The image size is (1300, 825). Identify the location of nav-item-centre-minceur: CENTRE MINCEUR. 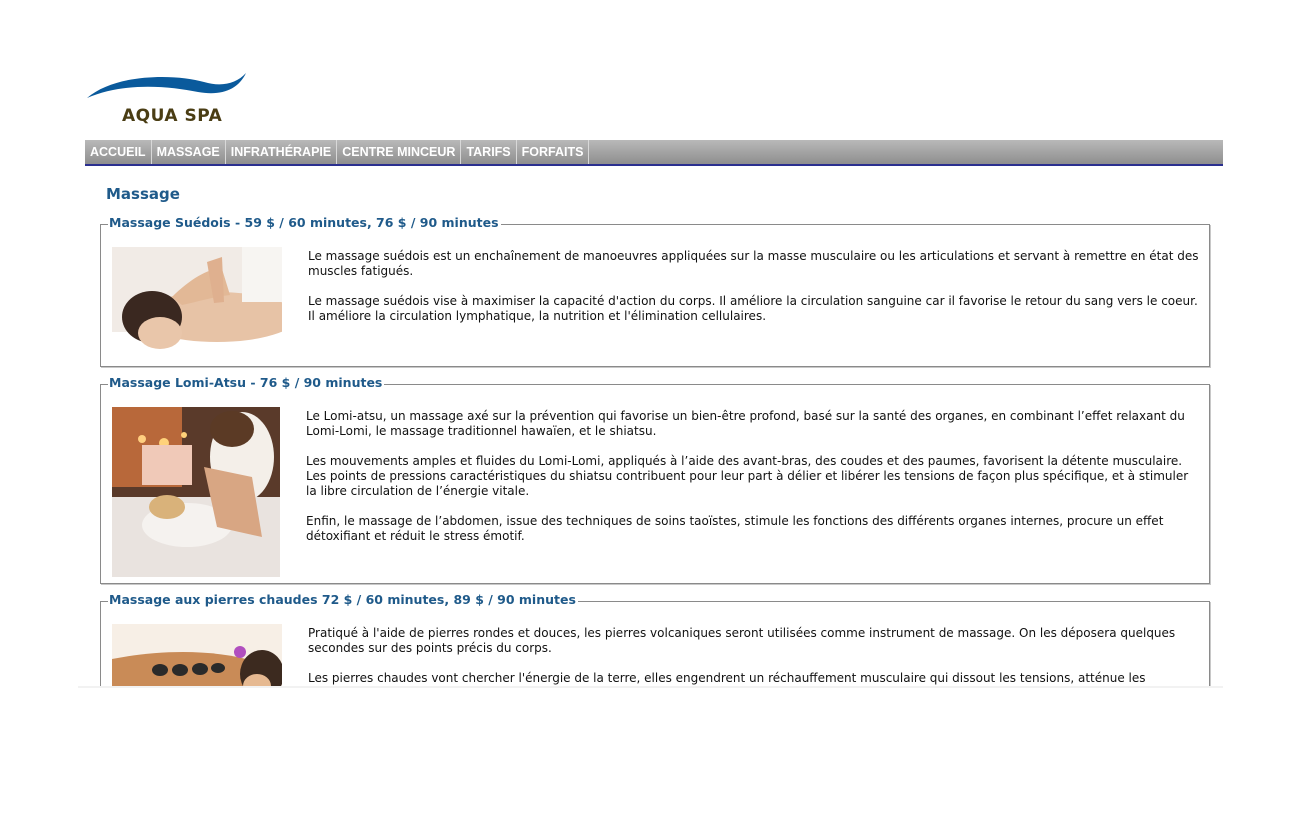
(399, 152).